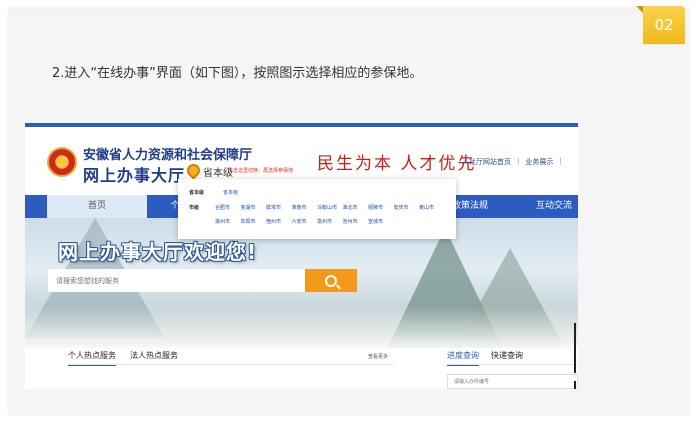  Describe the element at coordinates (279, 221) in the screenshot. I see `city-option: 宿州市` at that location.